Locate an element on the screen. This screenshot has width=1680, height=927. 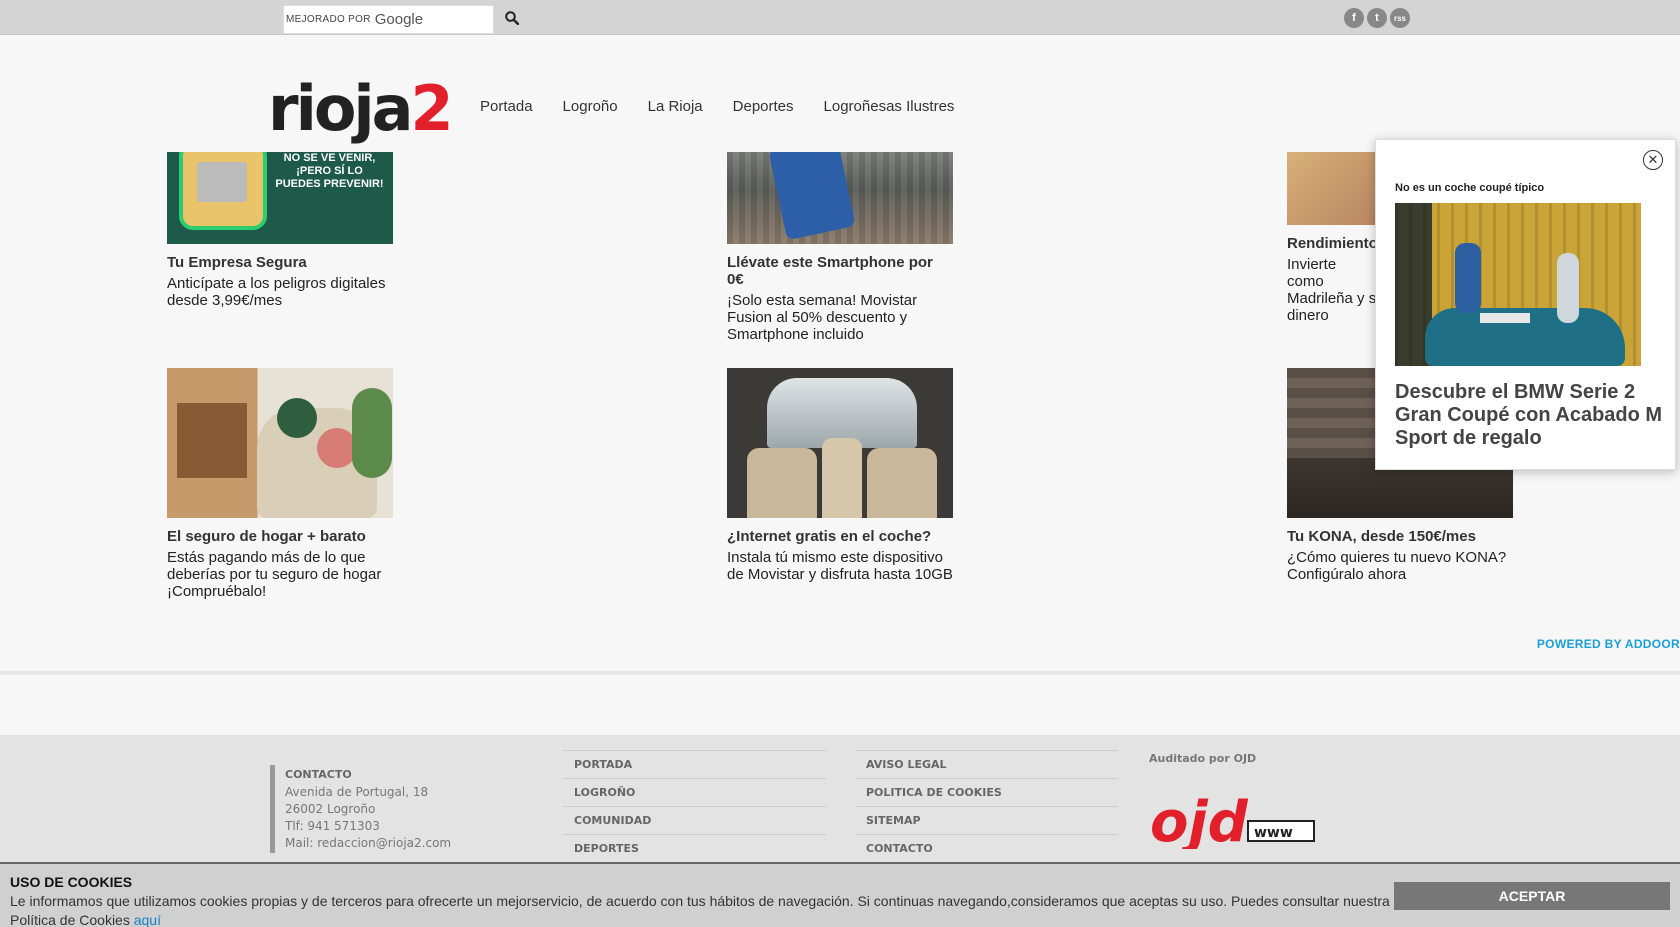
footer-link-portada: PORTADA is located at coordinates (694, 764).